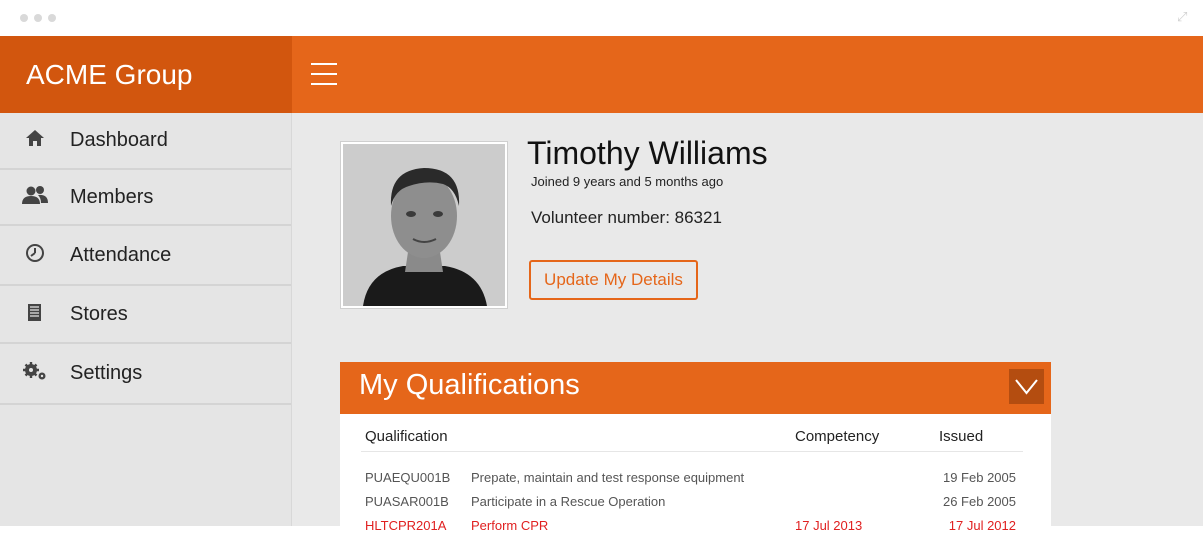 Image resolution: width=1203 pixels, height=538 pixels. I want to click on collapse-button, so click(1026, 386).